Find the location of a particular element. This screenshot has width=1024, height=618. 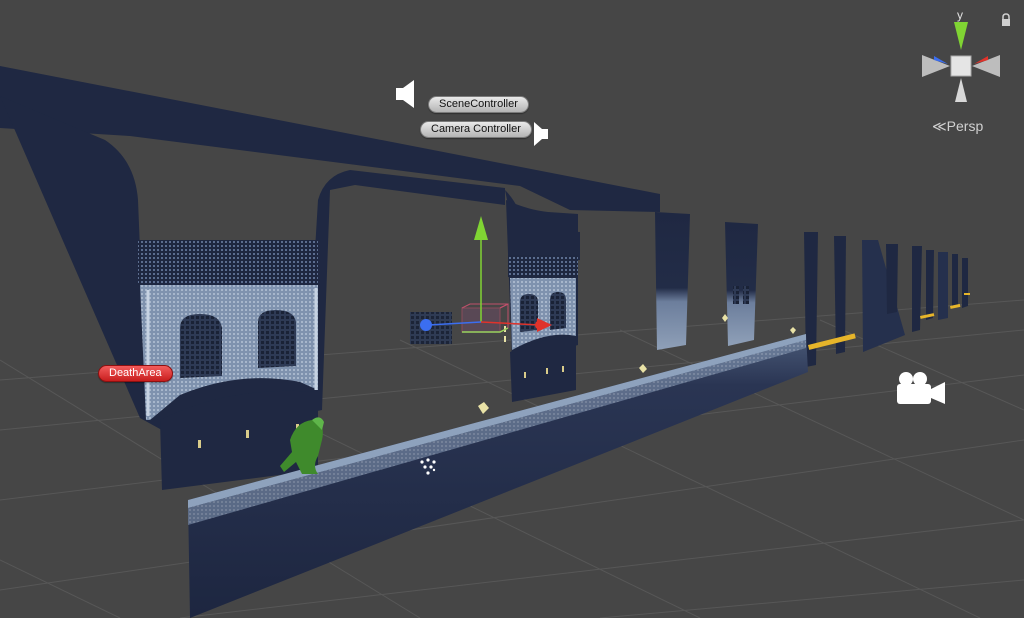

camera-controller-label: Camera Controller is located at coordinates (476, 129).